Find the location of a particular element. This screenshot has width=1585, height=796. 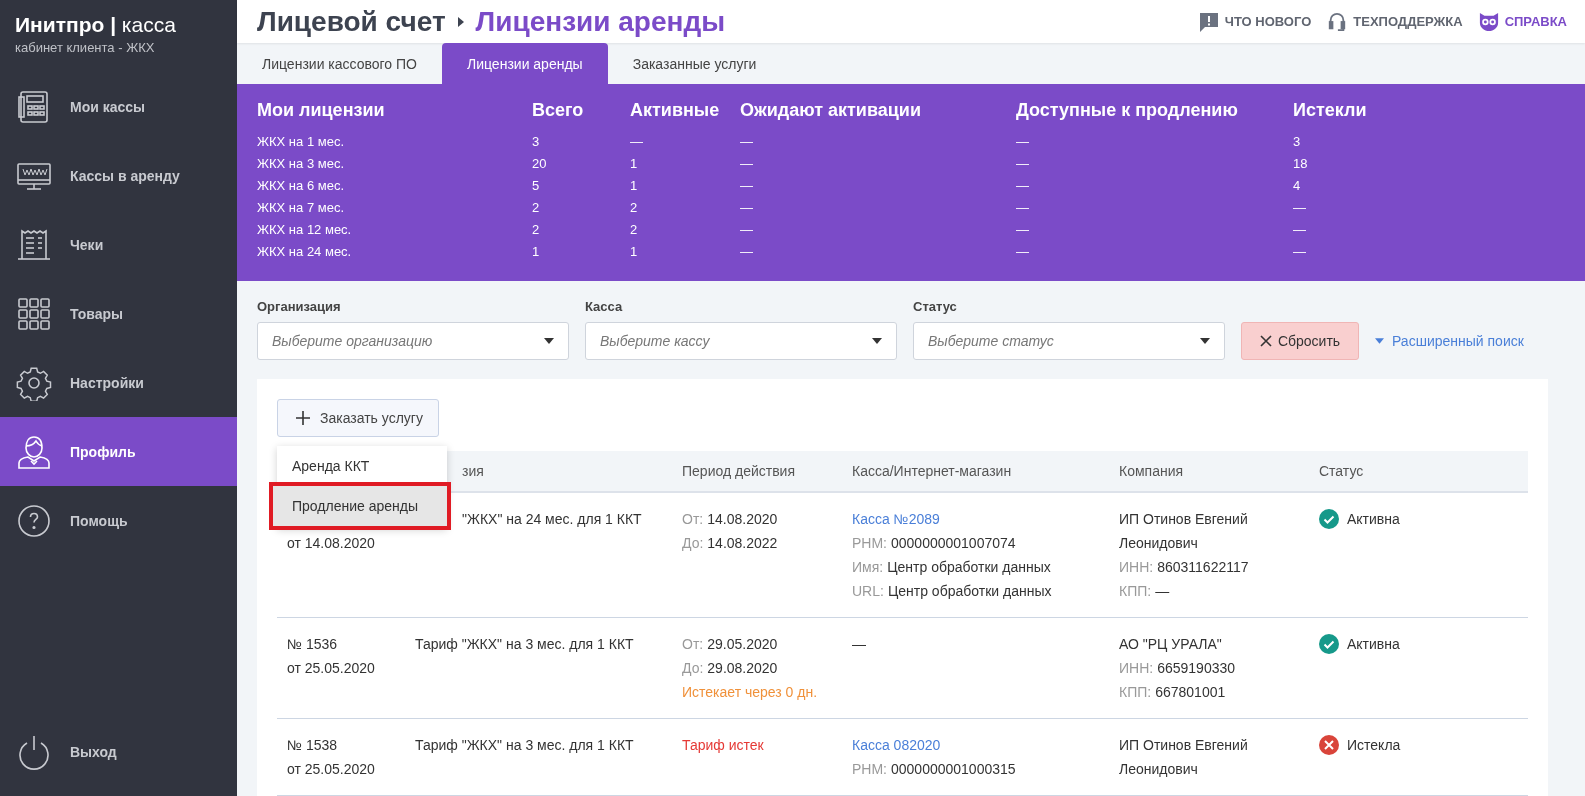

empty-value: — is located at coordinates (859, 644).